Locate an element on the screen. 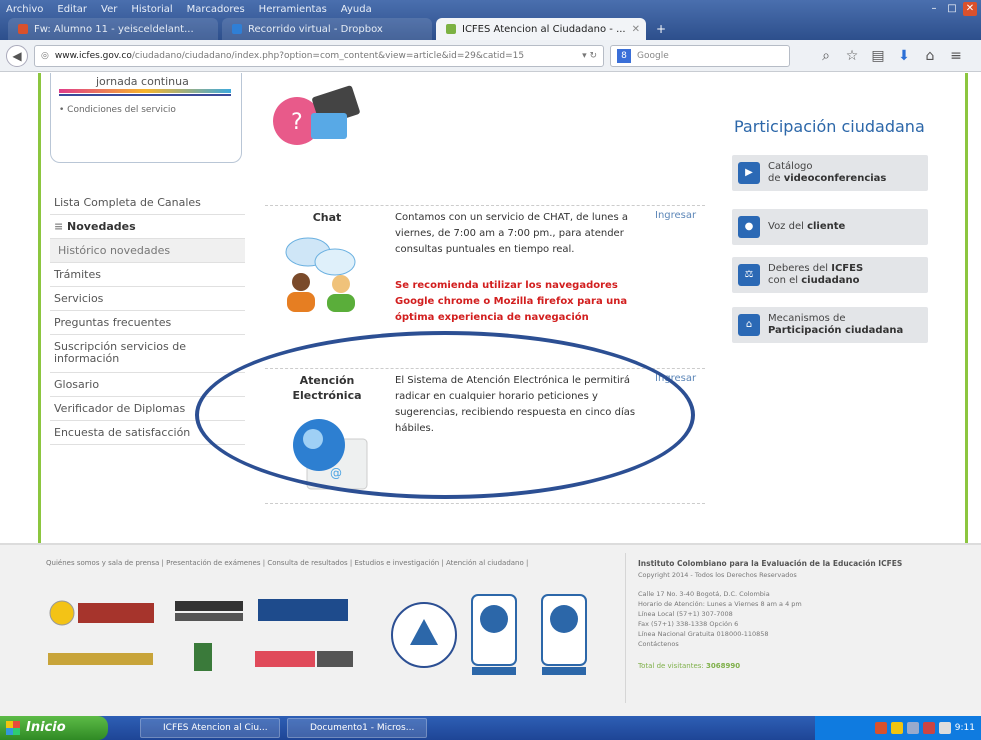 The image size is (981, 740). tray-network-icon is located at coordinates (912, 728).